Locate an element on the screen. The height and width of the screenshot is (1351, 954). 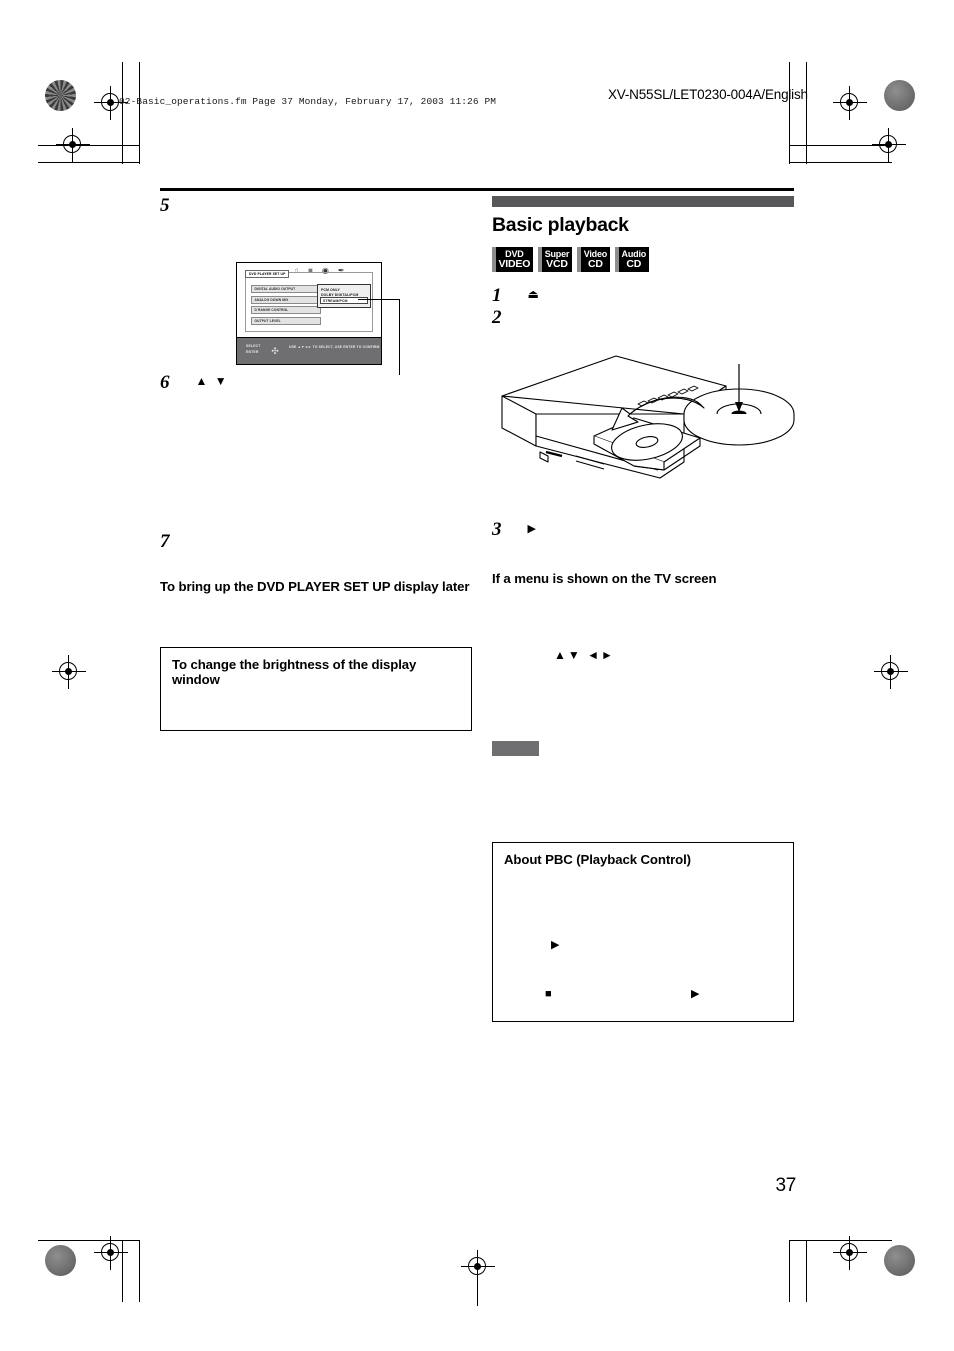
step-1-number: 1 is located at coordinates (497, 295).